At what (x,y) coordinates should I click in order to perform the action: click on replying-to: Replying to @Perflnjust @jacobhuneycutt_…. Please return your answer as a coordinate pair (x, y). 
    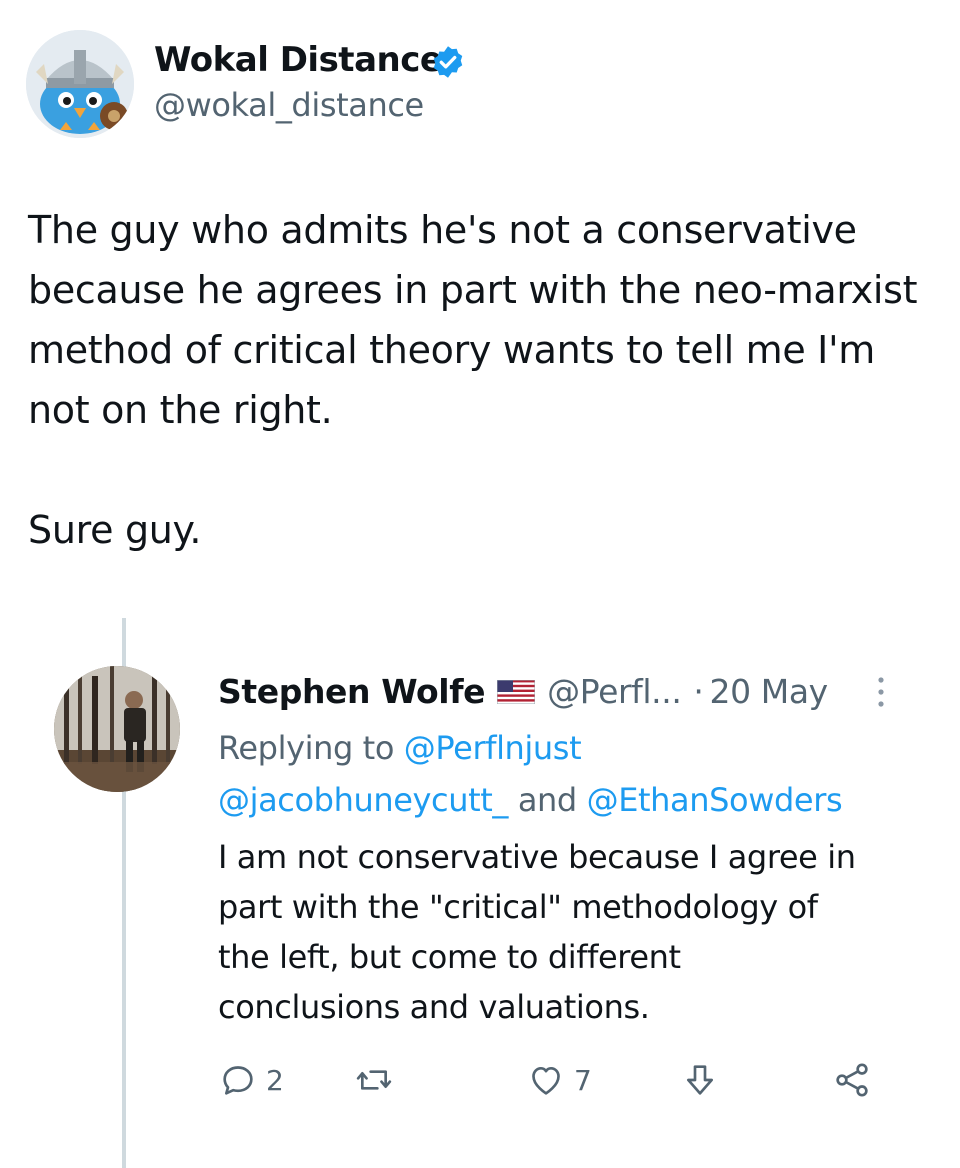
    Looking at the image, I should click on (530, 774).